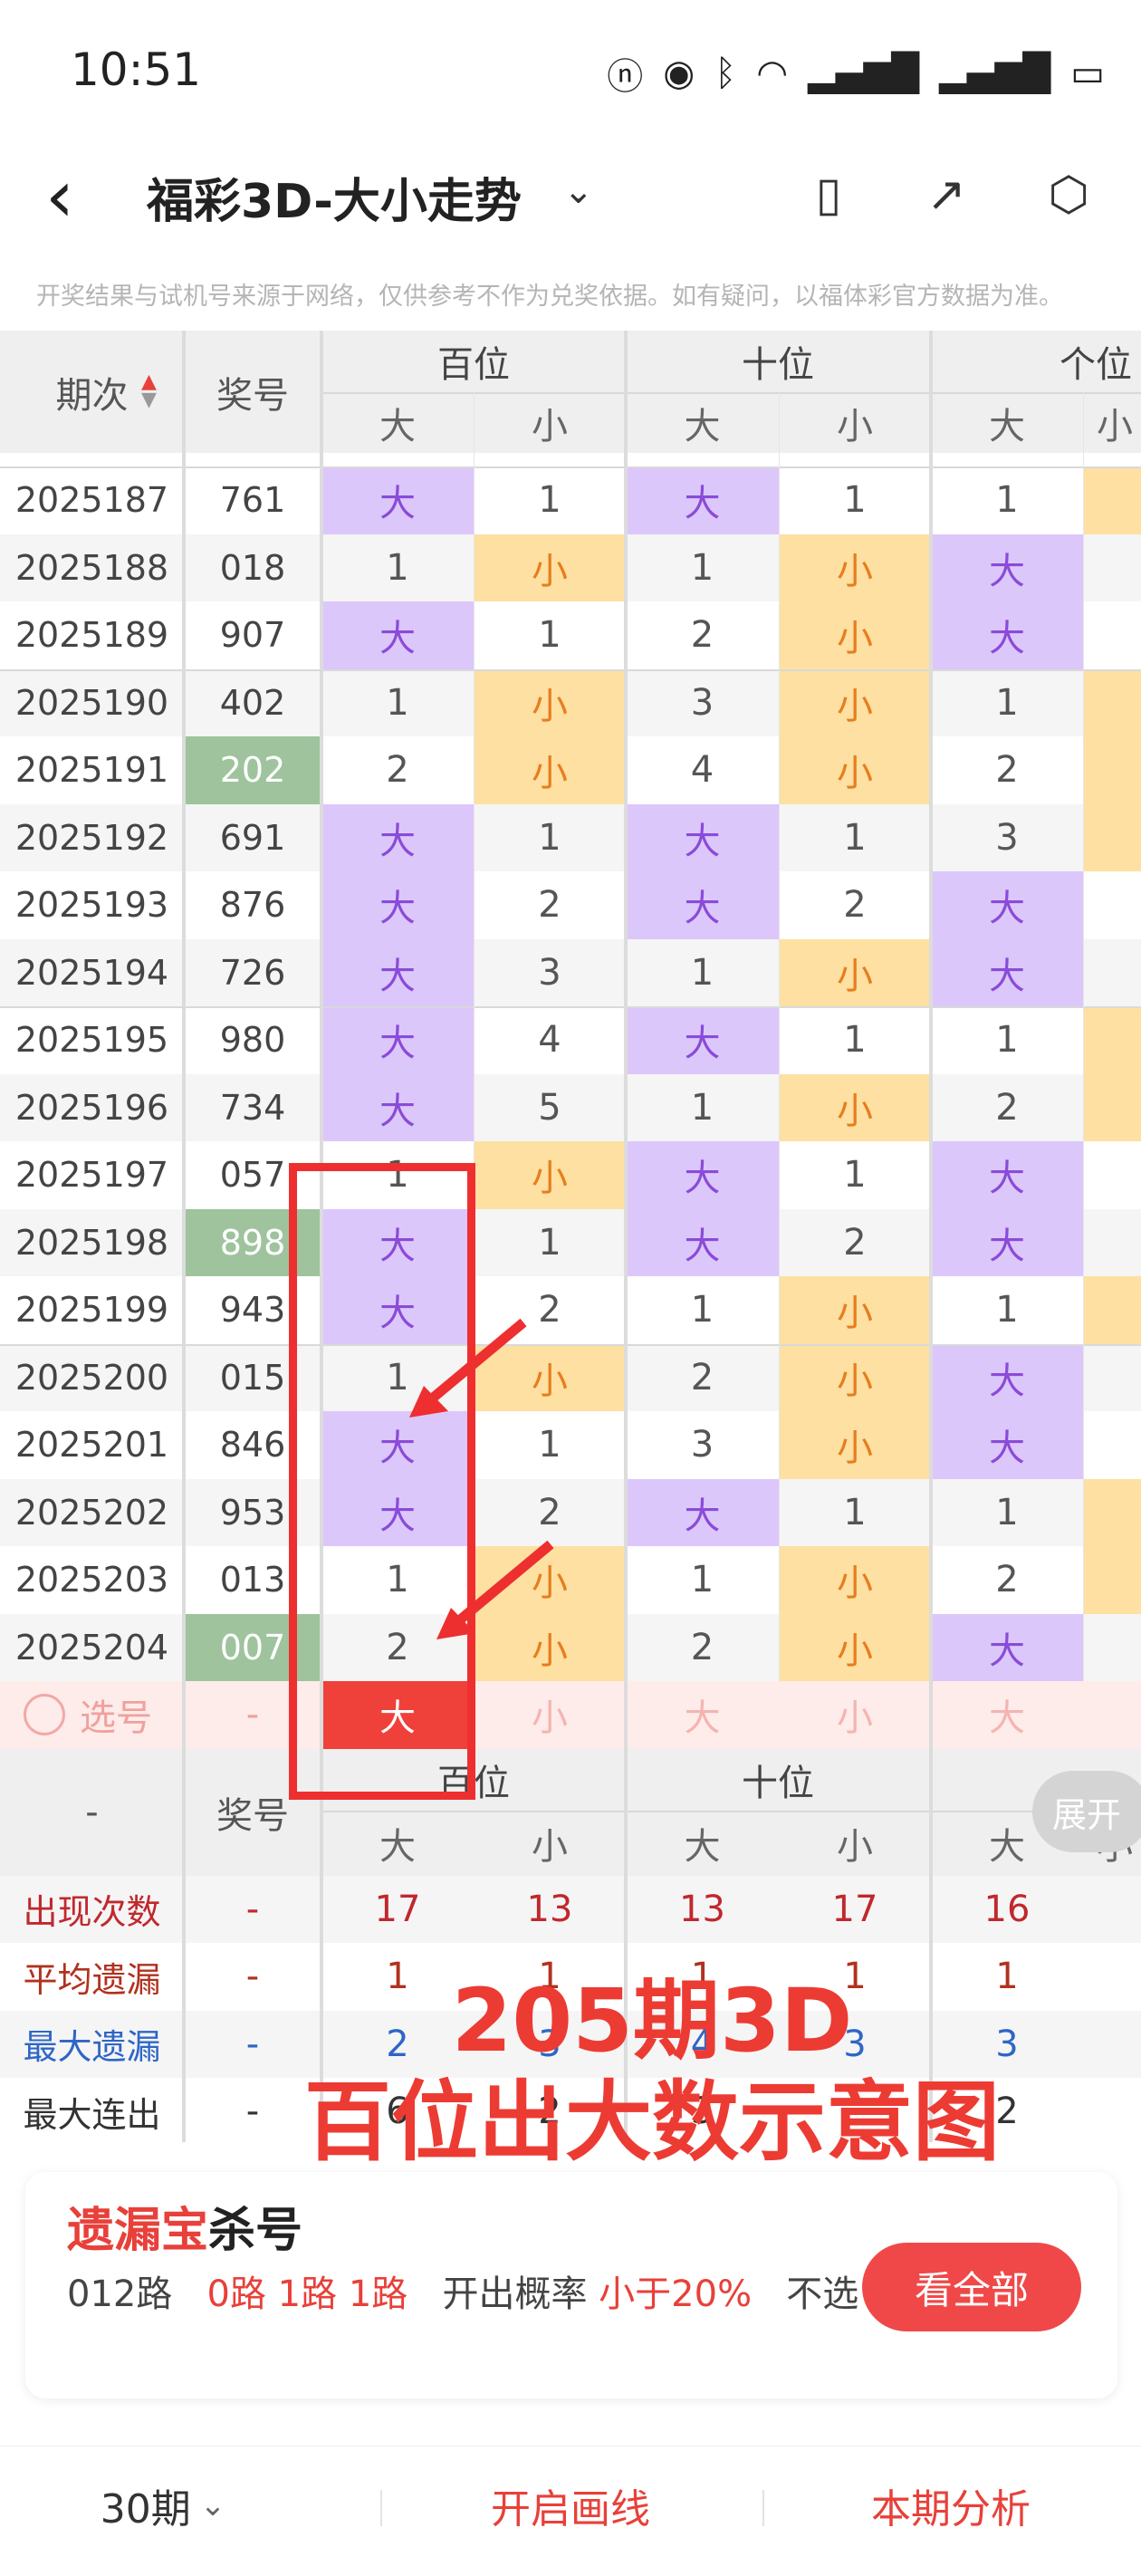 This screenshot has width=1141, height=2576. I want to click on status-time: 10:51, so click(136, 69).